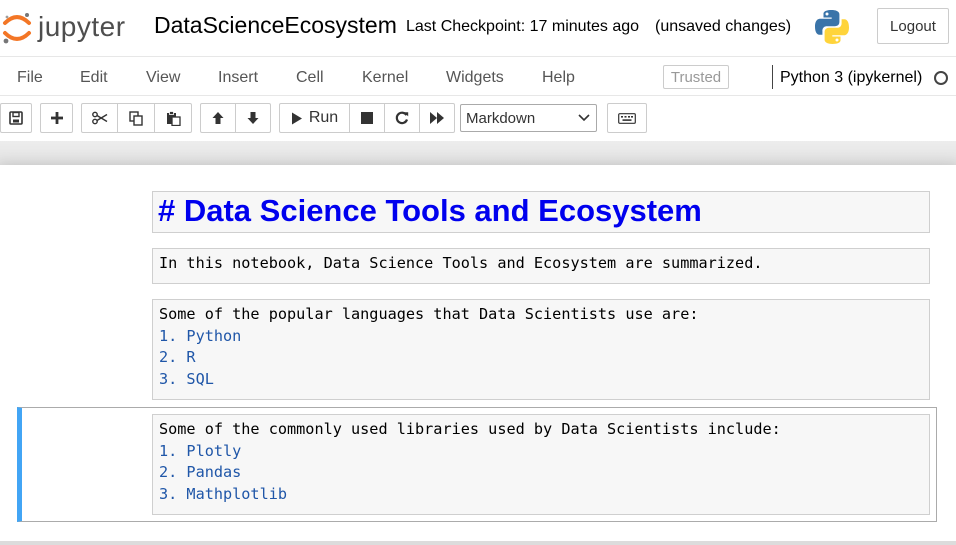  What do you see at coordinates (385, 78) in the screenshot?
I see `menu-kernel: Kernel` at bounding box center [385, 78].